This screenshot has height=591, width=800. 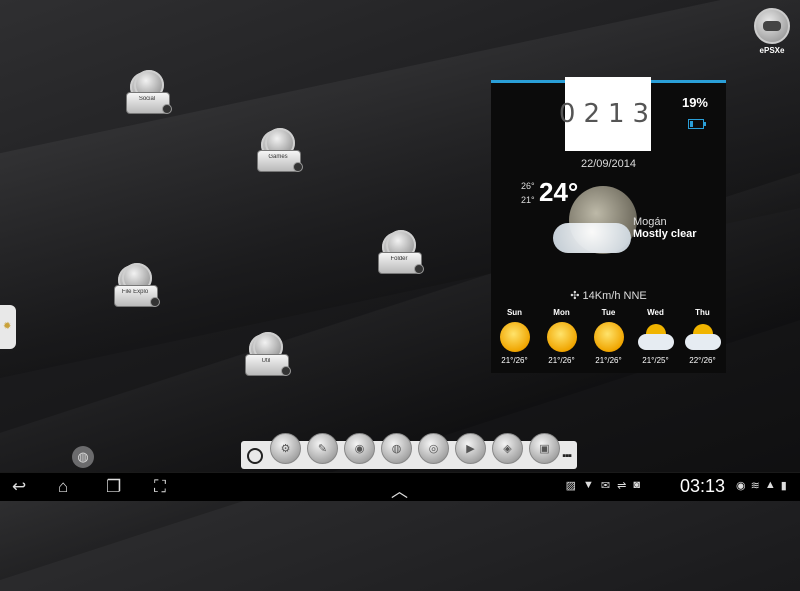 I want to click on gallery-icon: ▣, so click(x=544, y=448).